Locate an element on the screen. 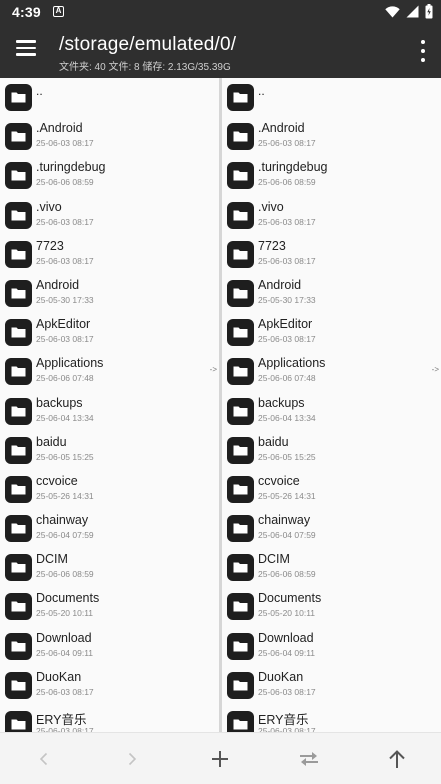 The width and height of the screenshot is (441, 784). file-date: 25-06-04 09:11 is located at coordinates (65, 652).